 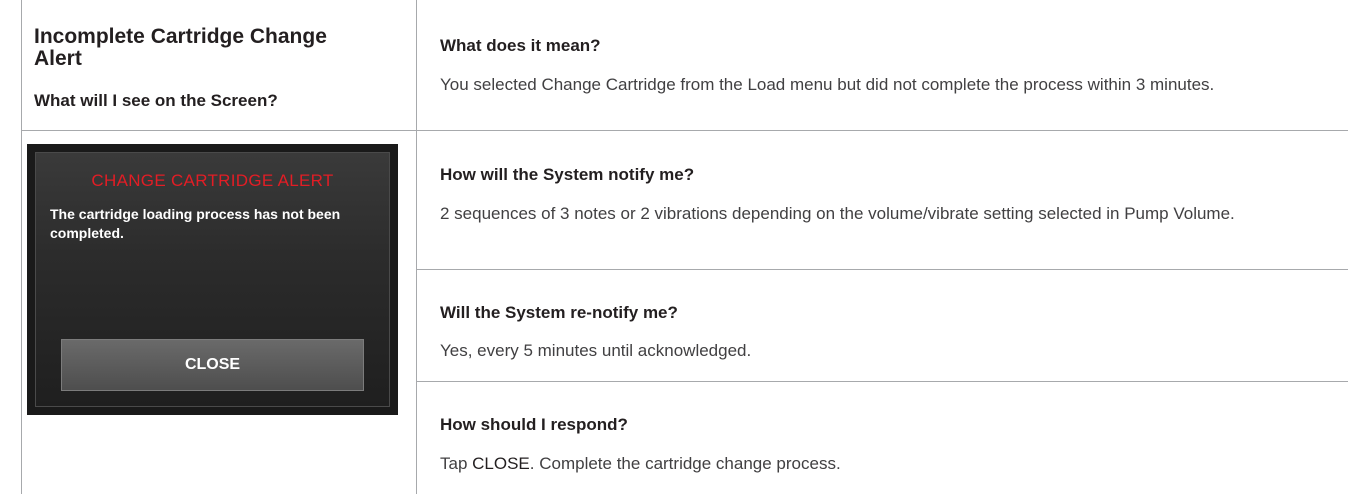 What do you see at coordinates (212, 365) in the screenshot?
I see `close-button: CLOSE` at bounding box center [212, 365].